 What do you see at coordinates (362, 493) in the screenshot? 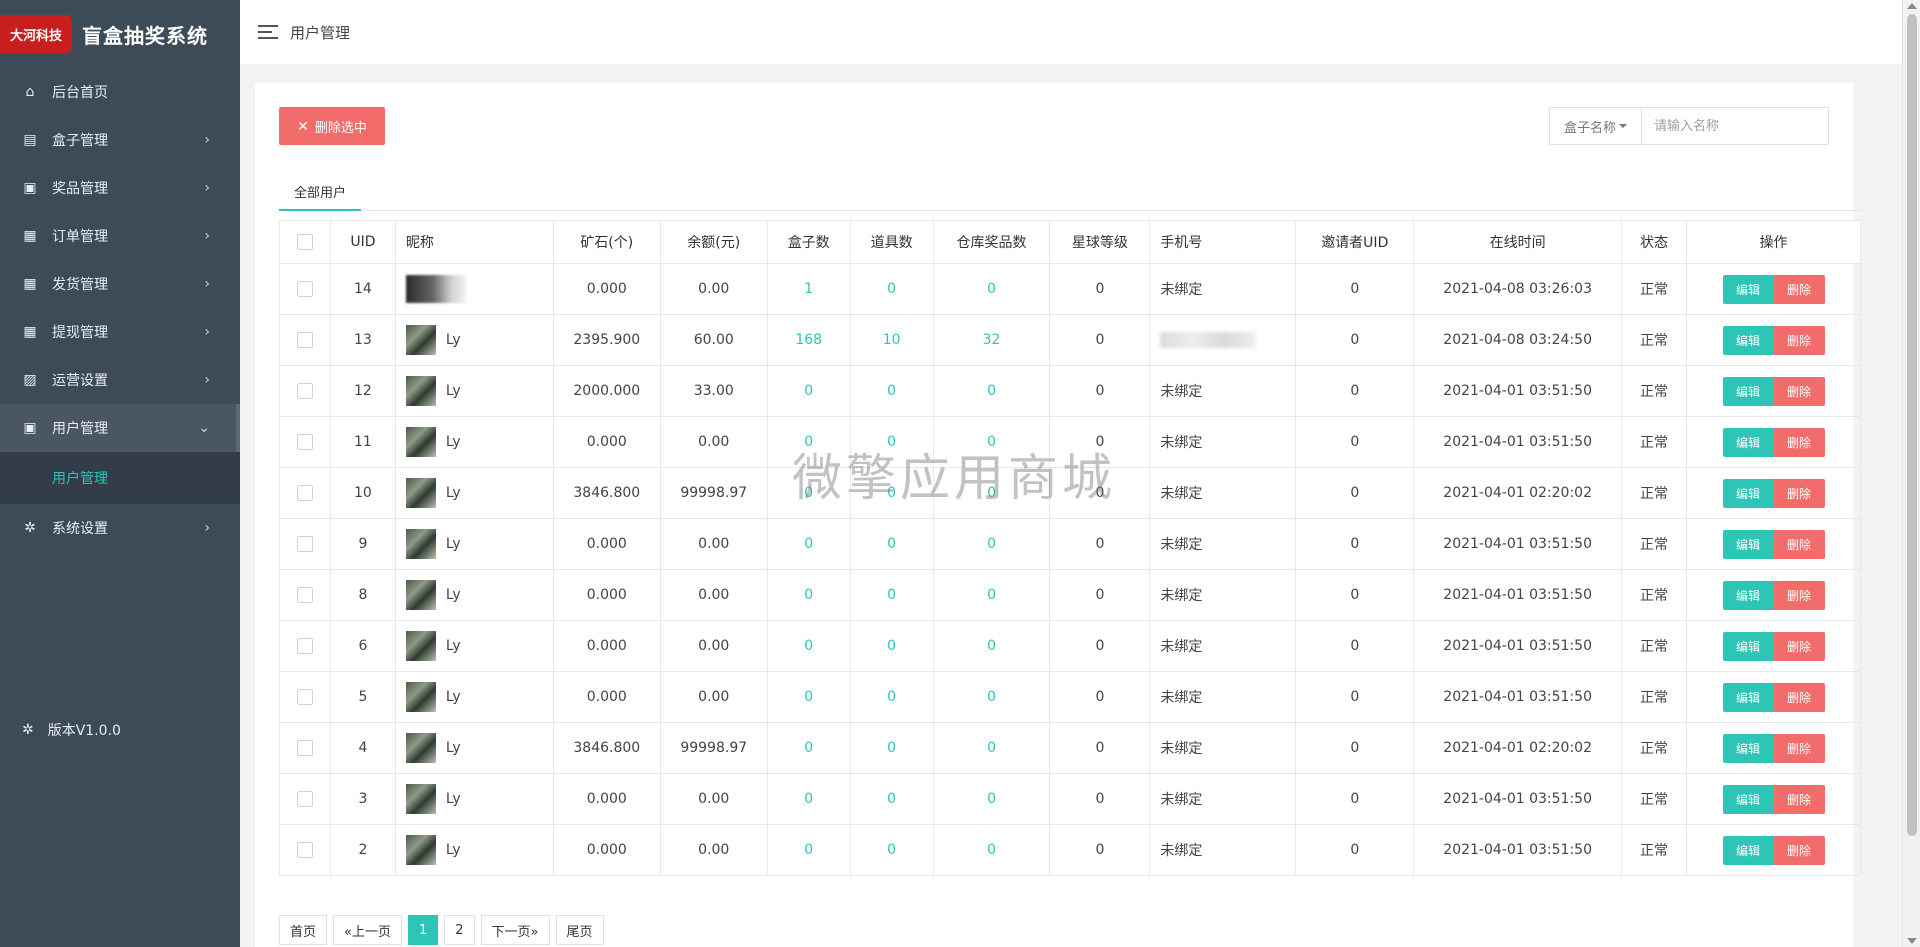
I see `cell-uid: 10` at bounding box center [362, 493].